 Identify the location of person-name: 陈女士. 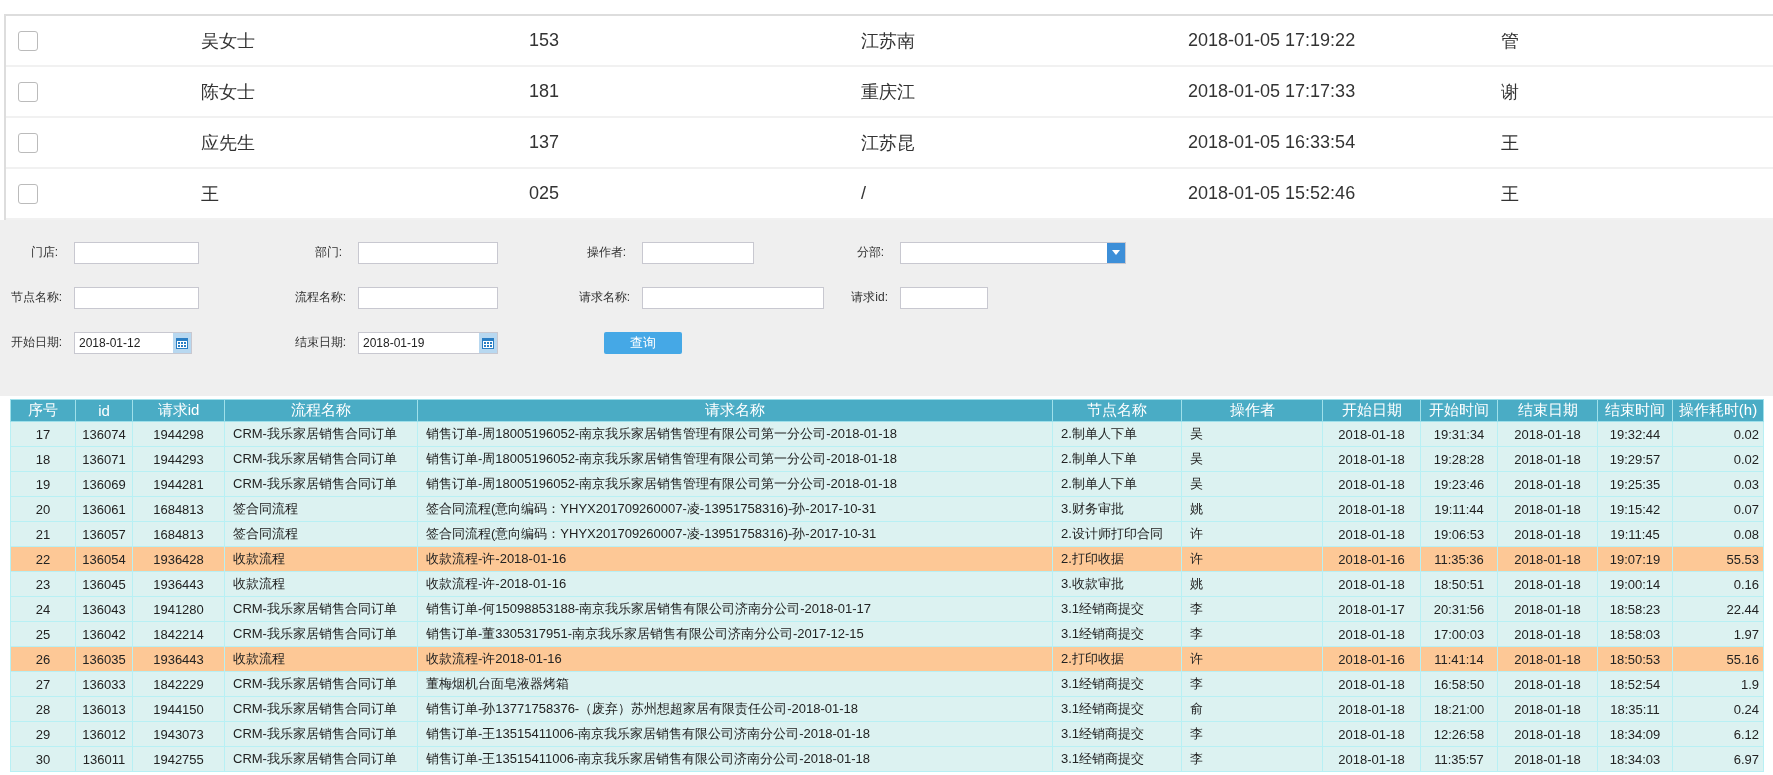
(228, 92).